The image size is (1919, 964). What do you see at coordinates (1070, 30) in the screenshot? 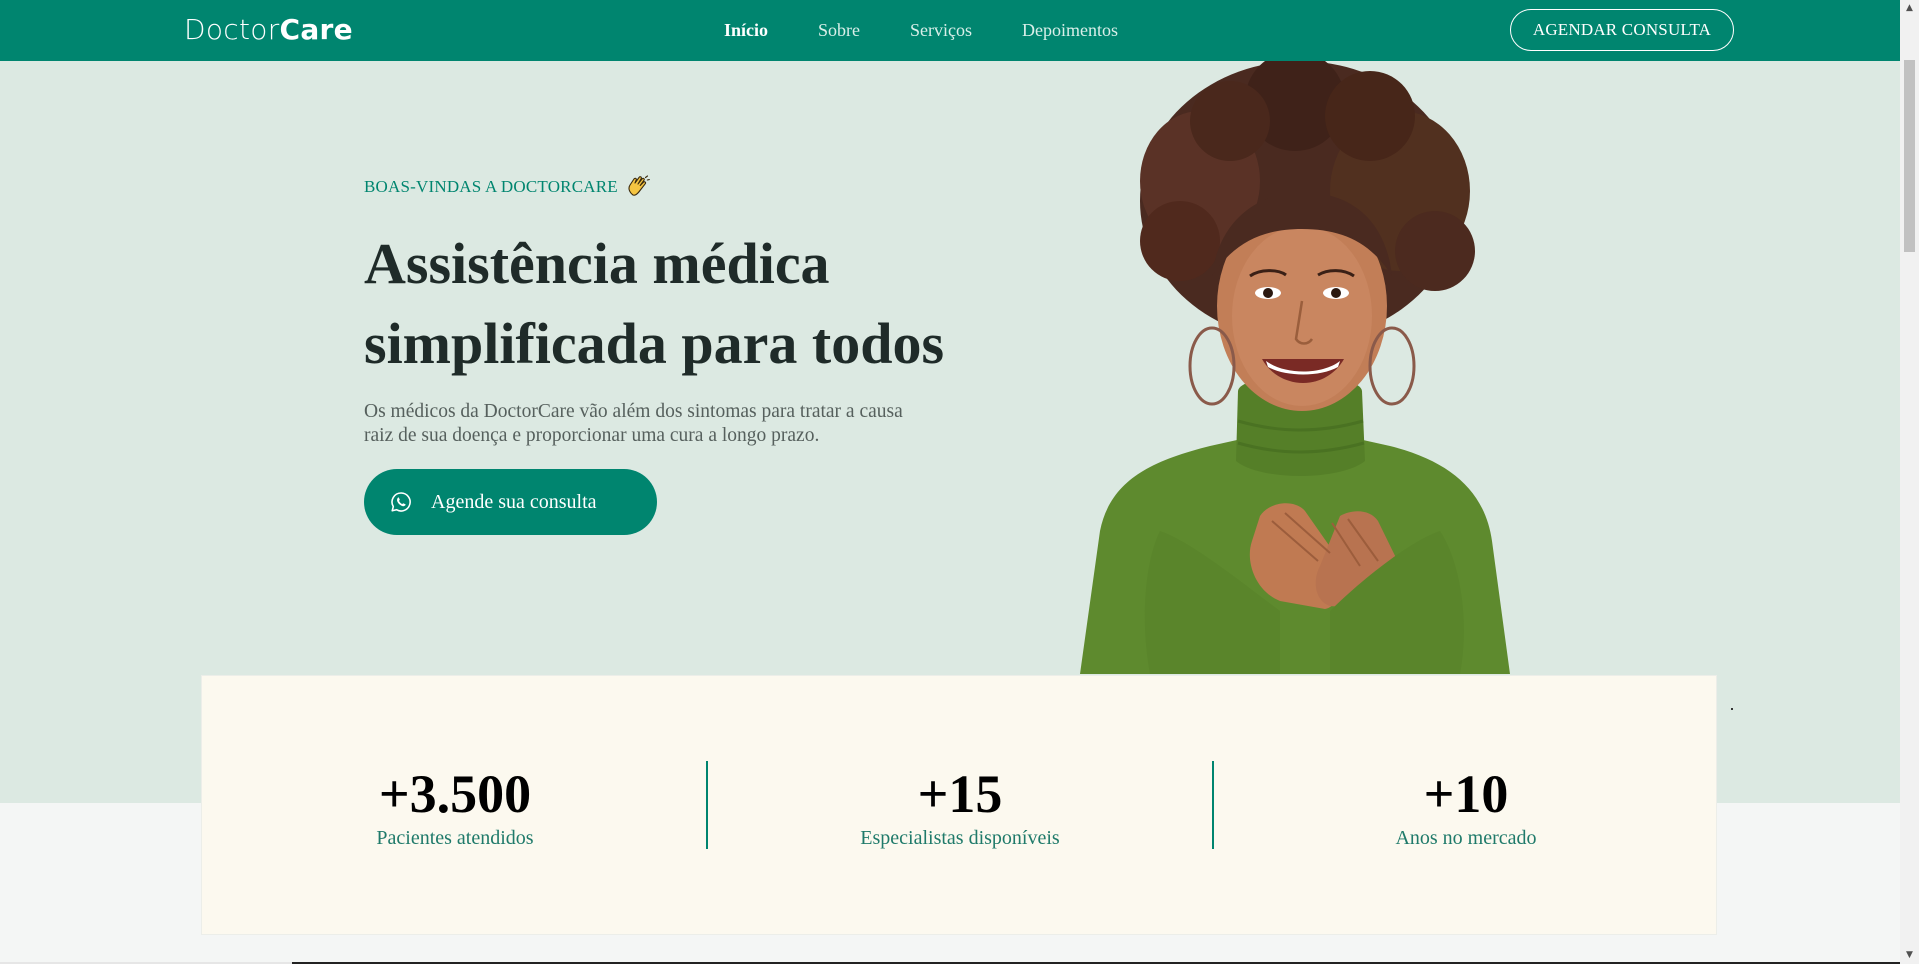
I see `nav-link-depoimentos: Depoimentos` at bounding box center [1070, 30].